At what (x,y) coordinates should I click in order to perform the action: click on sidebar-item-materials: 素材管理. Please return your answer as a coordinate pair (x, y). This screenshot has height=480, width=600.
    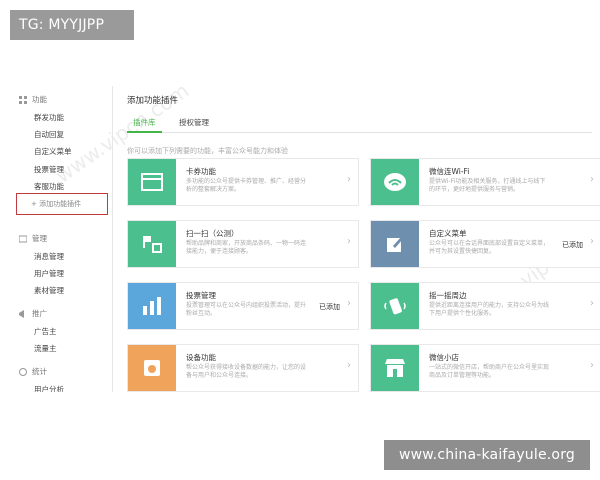
    Looking at the image, I should click on (49, 290).